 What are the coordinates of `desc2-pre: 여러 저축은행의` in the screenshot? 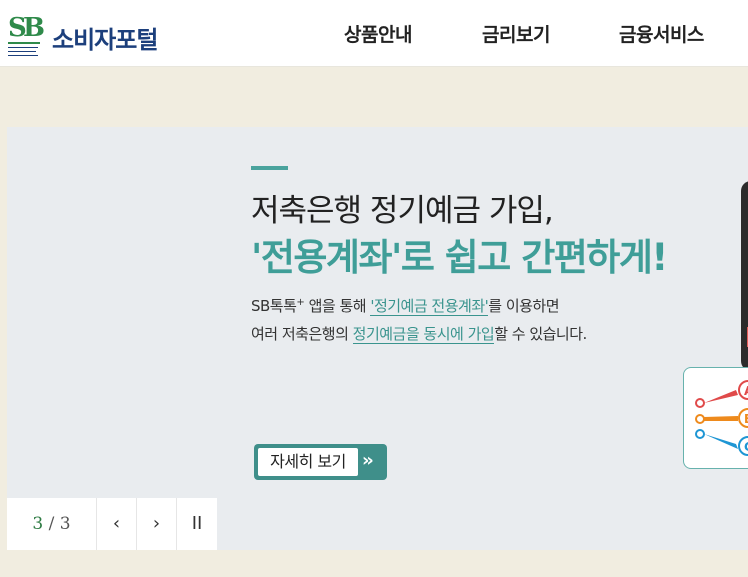 It's located at (302, 334).